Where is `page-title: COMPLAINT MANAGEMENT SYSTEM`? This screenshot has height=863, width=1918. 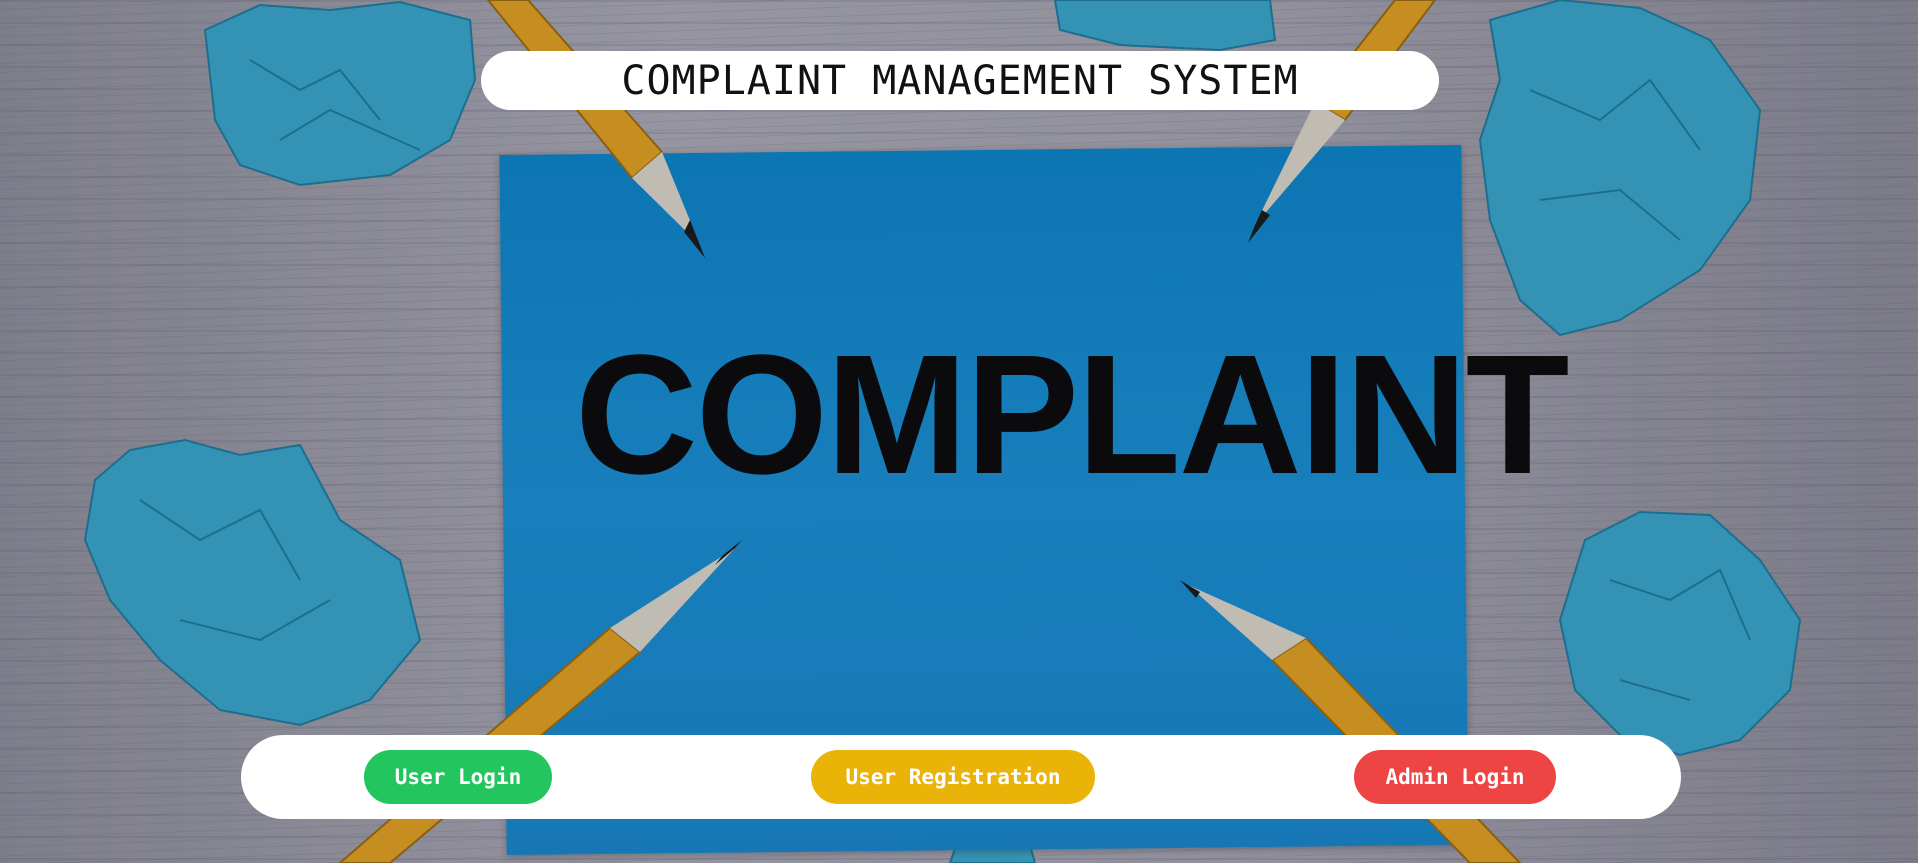
page-title: COMPLAINT MANAGEMENT SYSTEM is located at coordinates (960, 80).